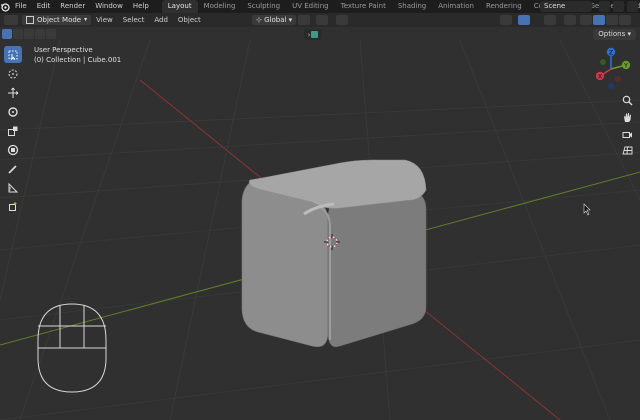 The width and height of the screenshot is (640, 420). Describe the element at coordinates (18, 34) in the screenshot. I see `select-extend-icon` at that location.